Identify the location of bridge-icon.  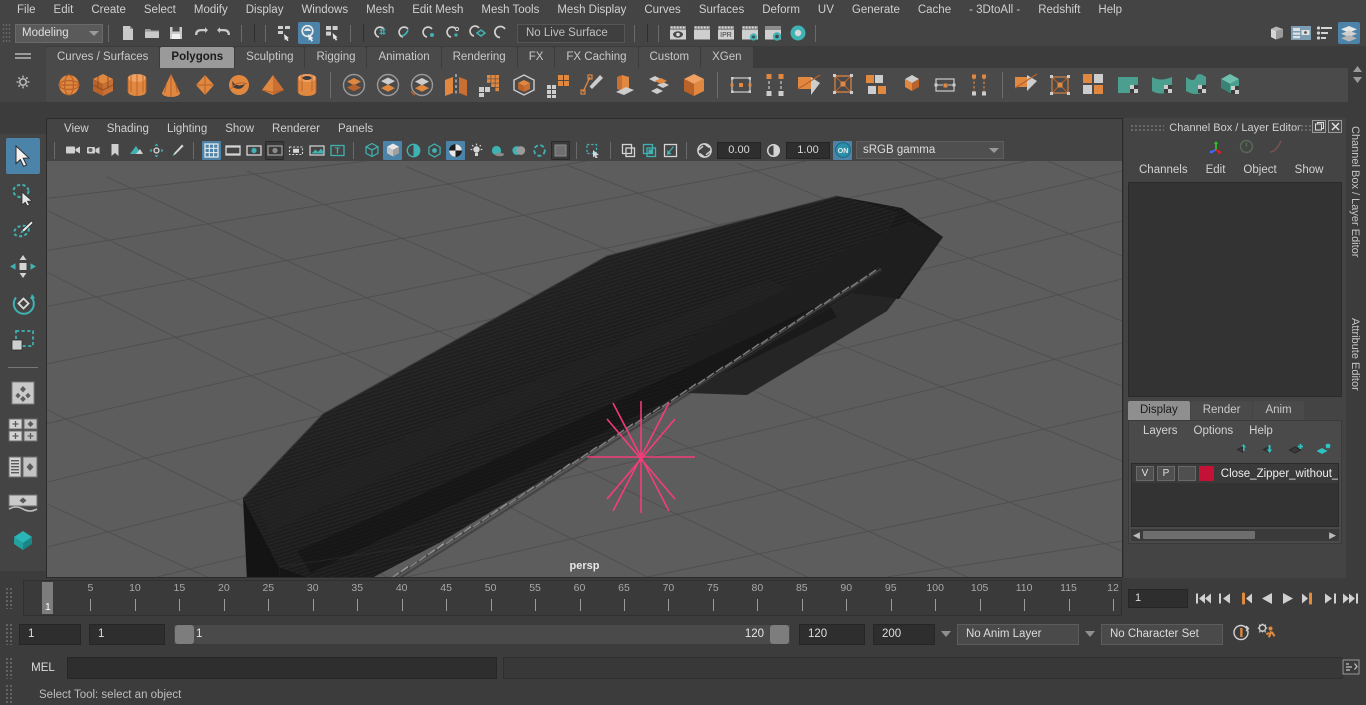
(877, 85).